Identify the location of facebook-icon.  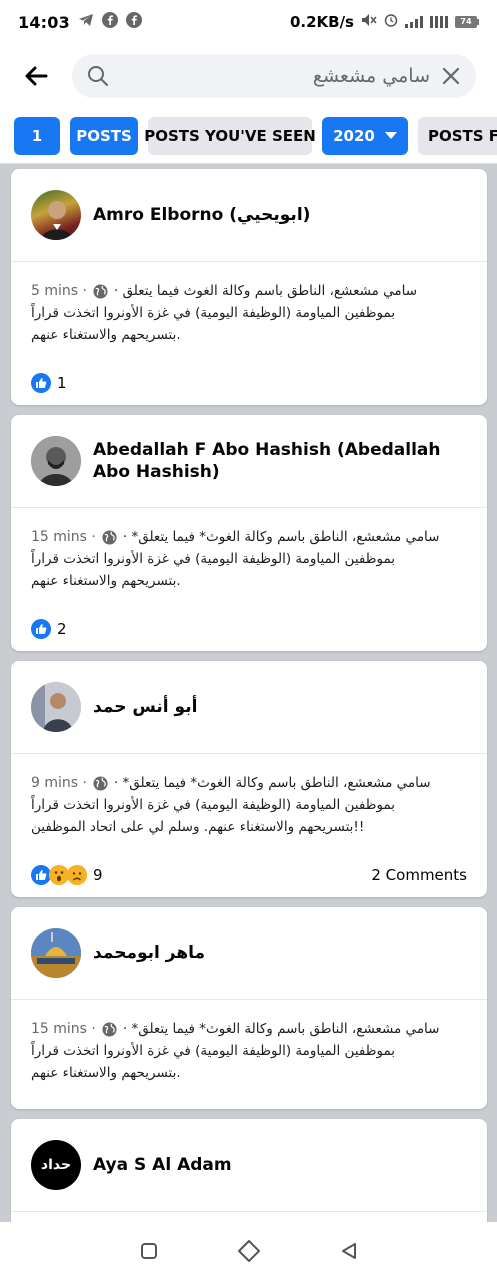
(109, 22).